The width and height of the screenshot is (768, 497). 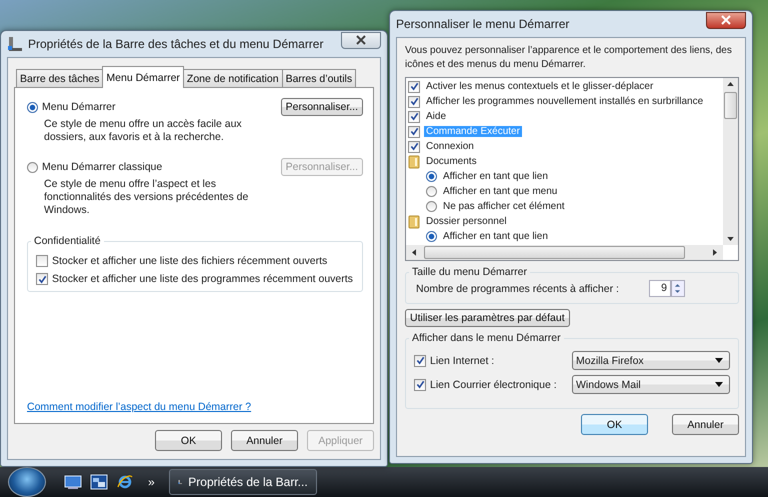 I want to click on radio-label: Afficher en tant que menu, so click(x=500, y=191).